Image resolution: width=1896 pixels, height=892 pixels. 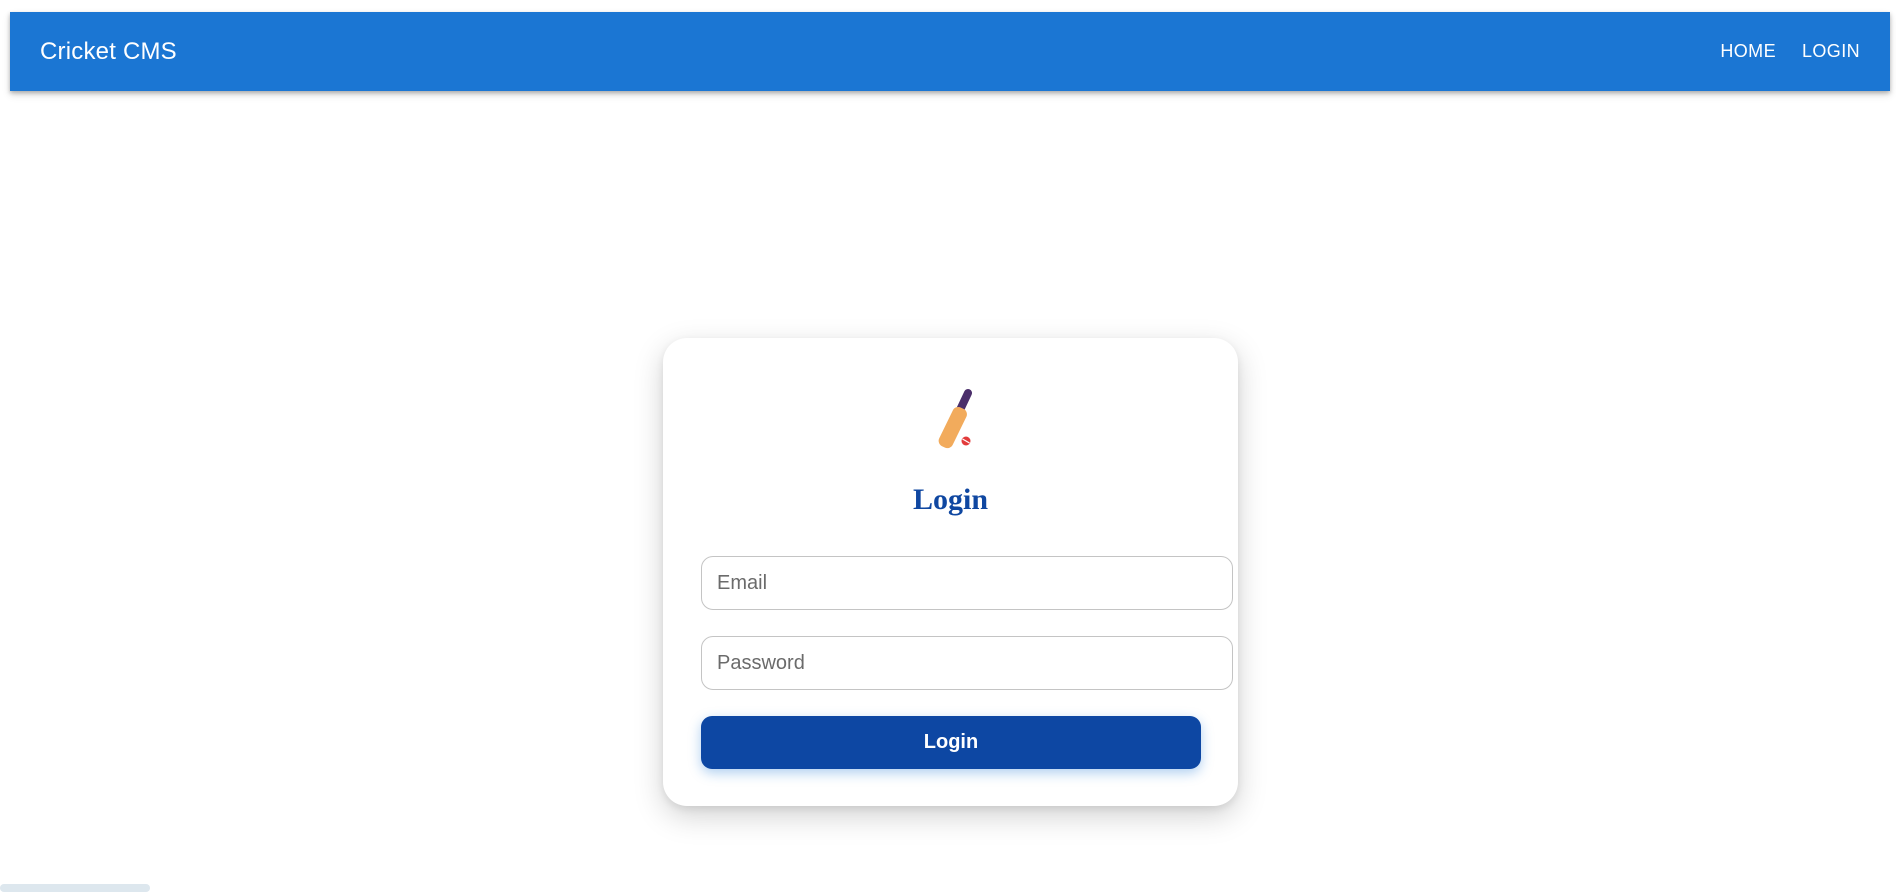 What do you see at coordinates (1831, 51) in the screenshot?
I see `nav-login-link: LOGIN` at bounding box center [1831, 51].